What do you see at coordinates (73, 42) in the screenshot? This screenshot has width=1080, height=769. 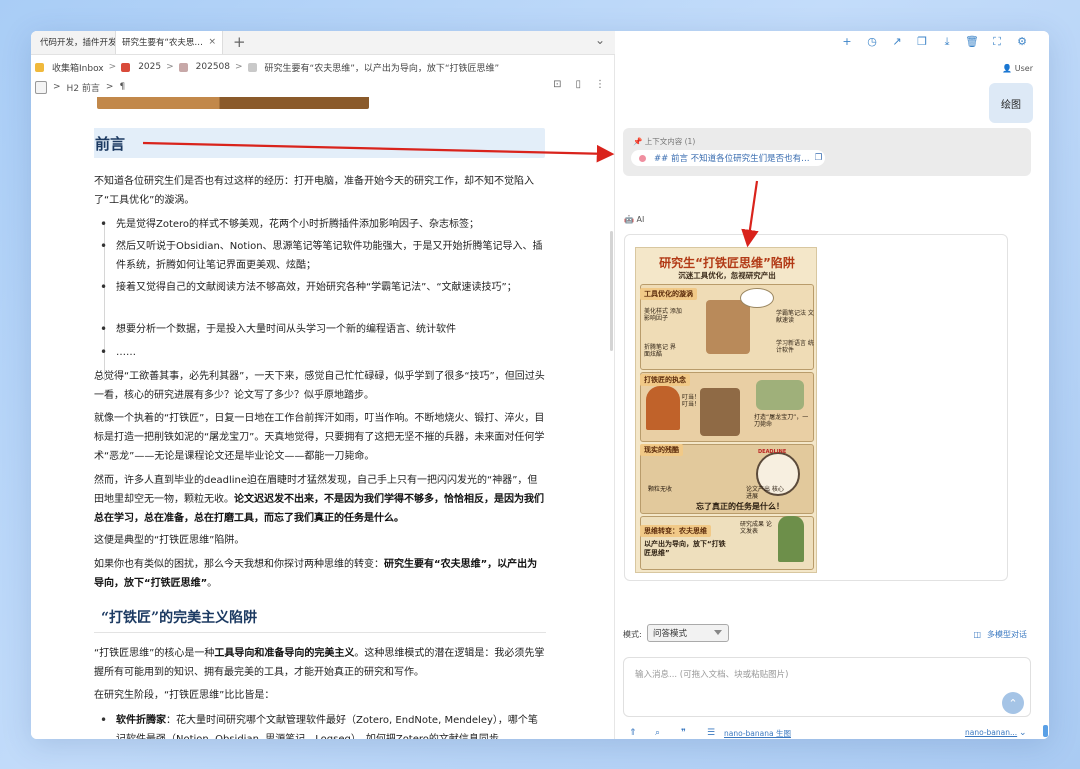 I see `tab-code-dev: 代码开发，插件开发` at bounding box center [73, 42].